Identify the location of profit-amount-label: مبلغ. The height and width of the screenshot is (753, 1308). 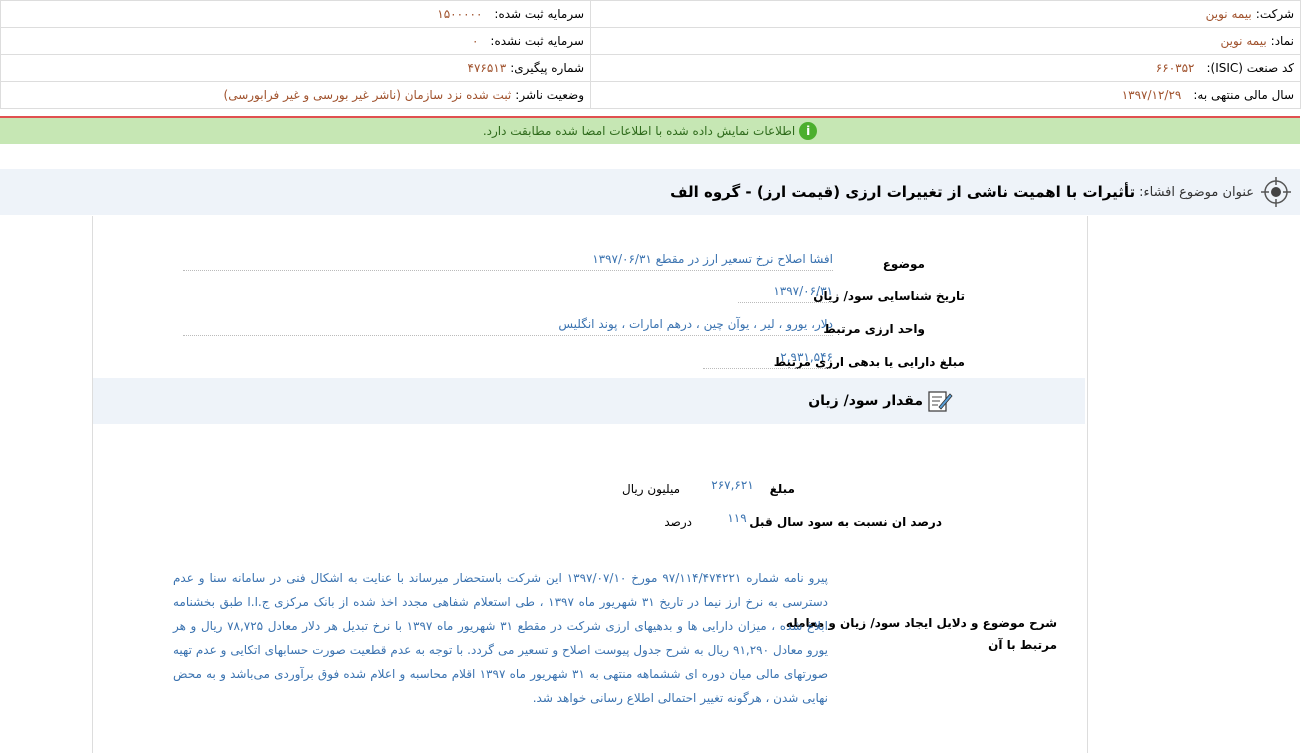
(782, 489).